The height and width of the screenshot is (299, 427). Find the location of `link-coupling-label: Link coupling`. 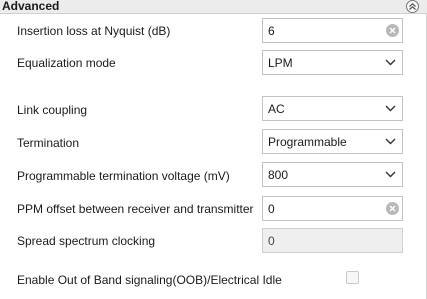

link-coupling-label: Link coupling is located at coordinates (52, 110).